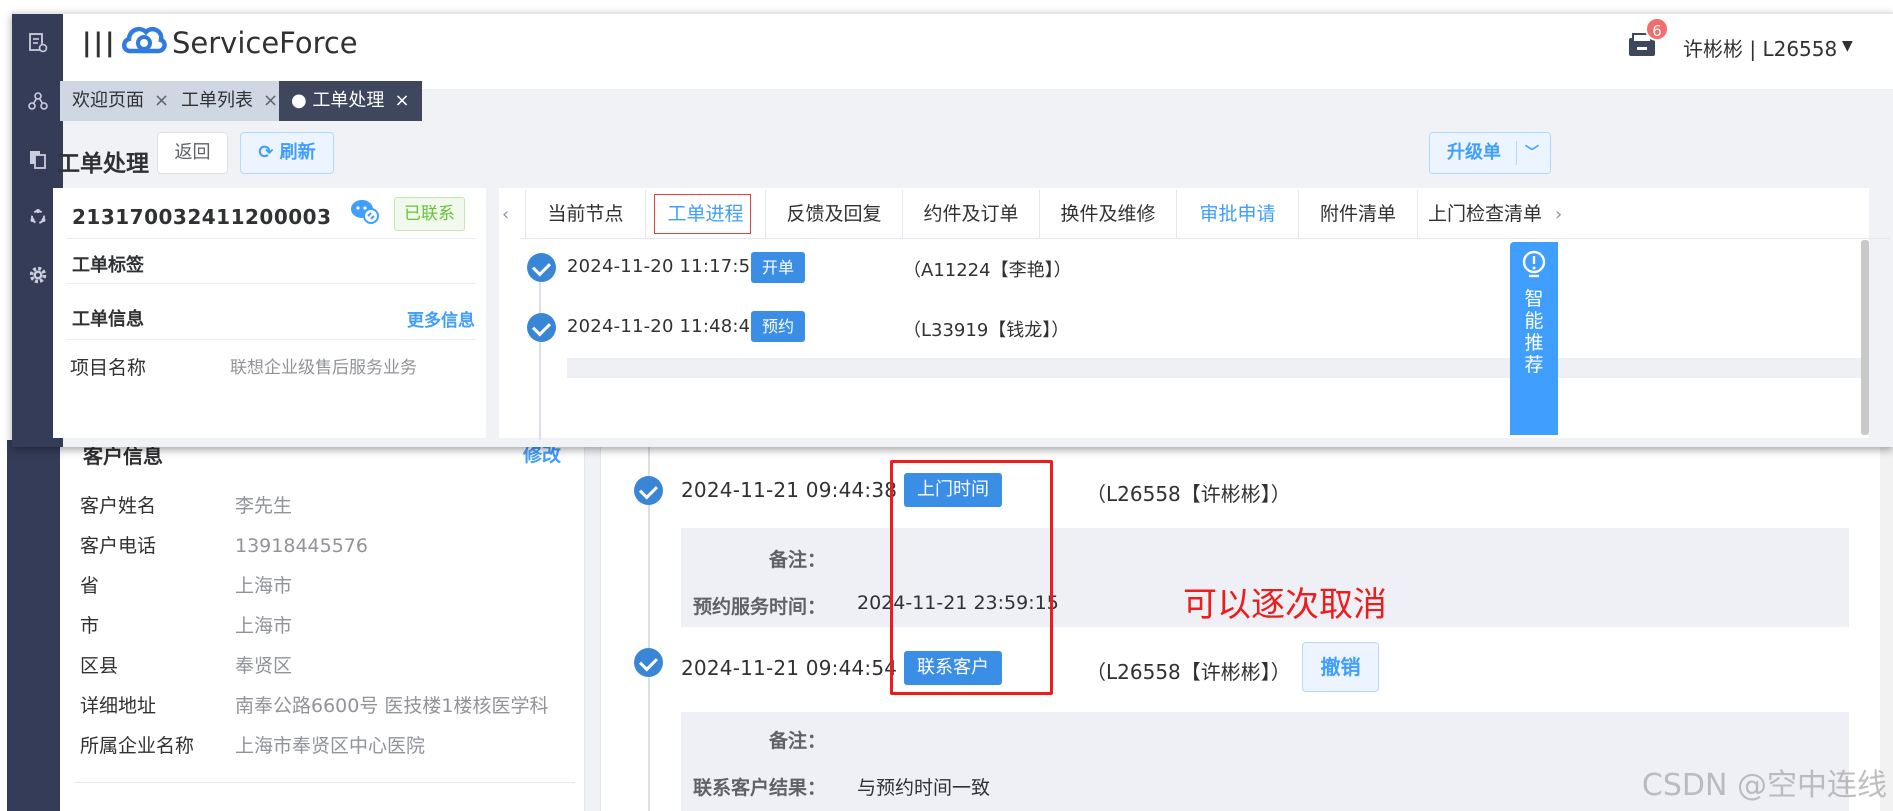  What do you see at coordinates (789, 668) in the screenshot?
I see `event-time: 2024-11-21 09:44:54` at bounding box center [789, 668].